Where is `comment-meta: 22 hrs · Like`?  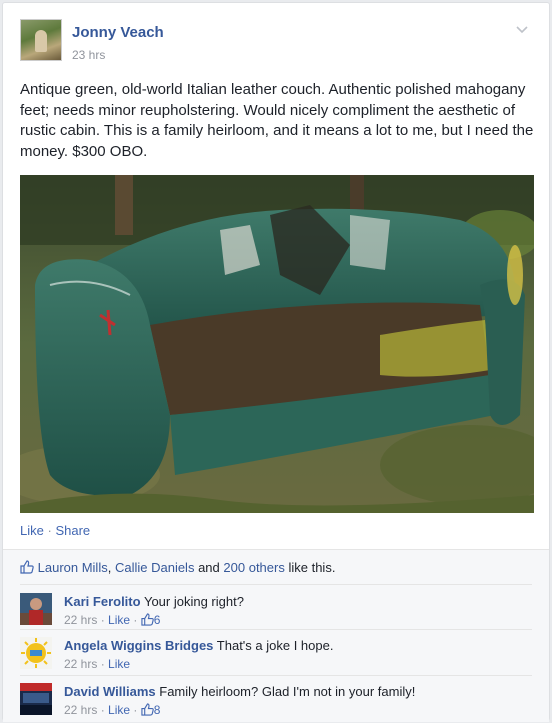
comment-meta: 22 hrs · Like is located at coordinates (198, 664).